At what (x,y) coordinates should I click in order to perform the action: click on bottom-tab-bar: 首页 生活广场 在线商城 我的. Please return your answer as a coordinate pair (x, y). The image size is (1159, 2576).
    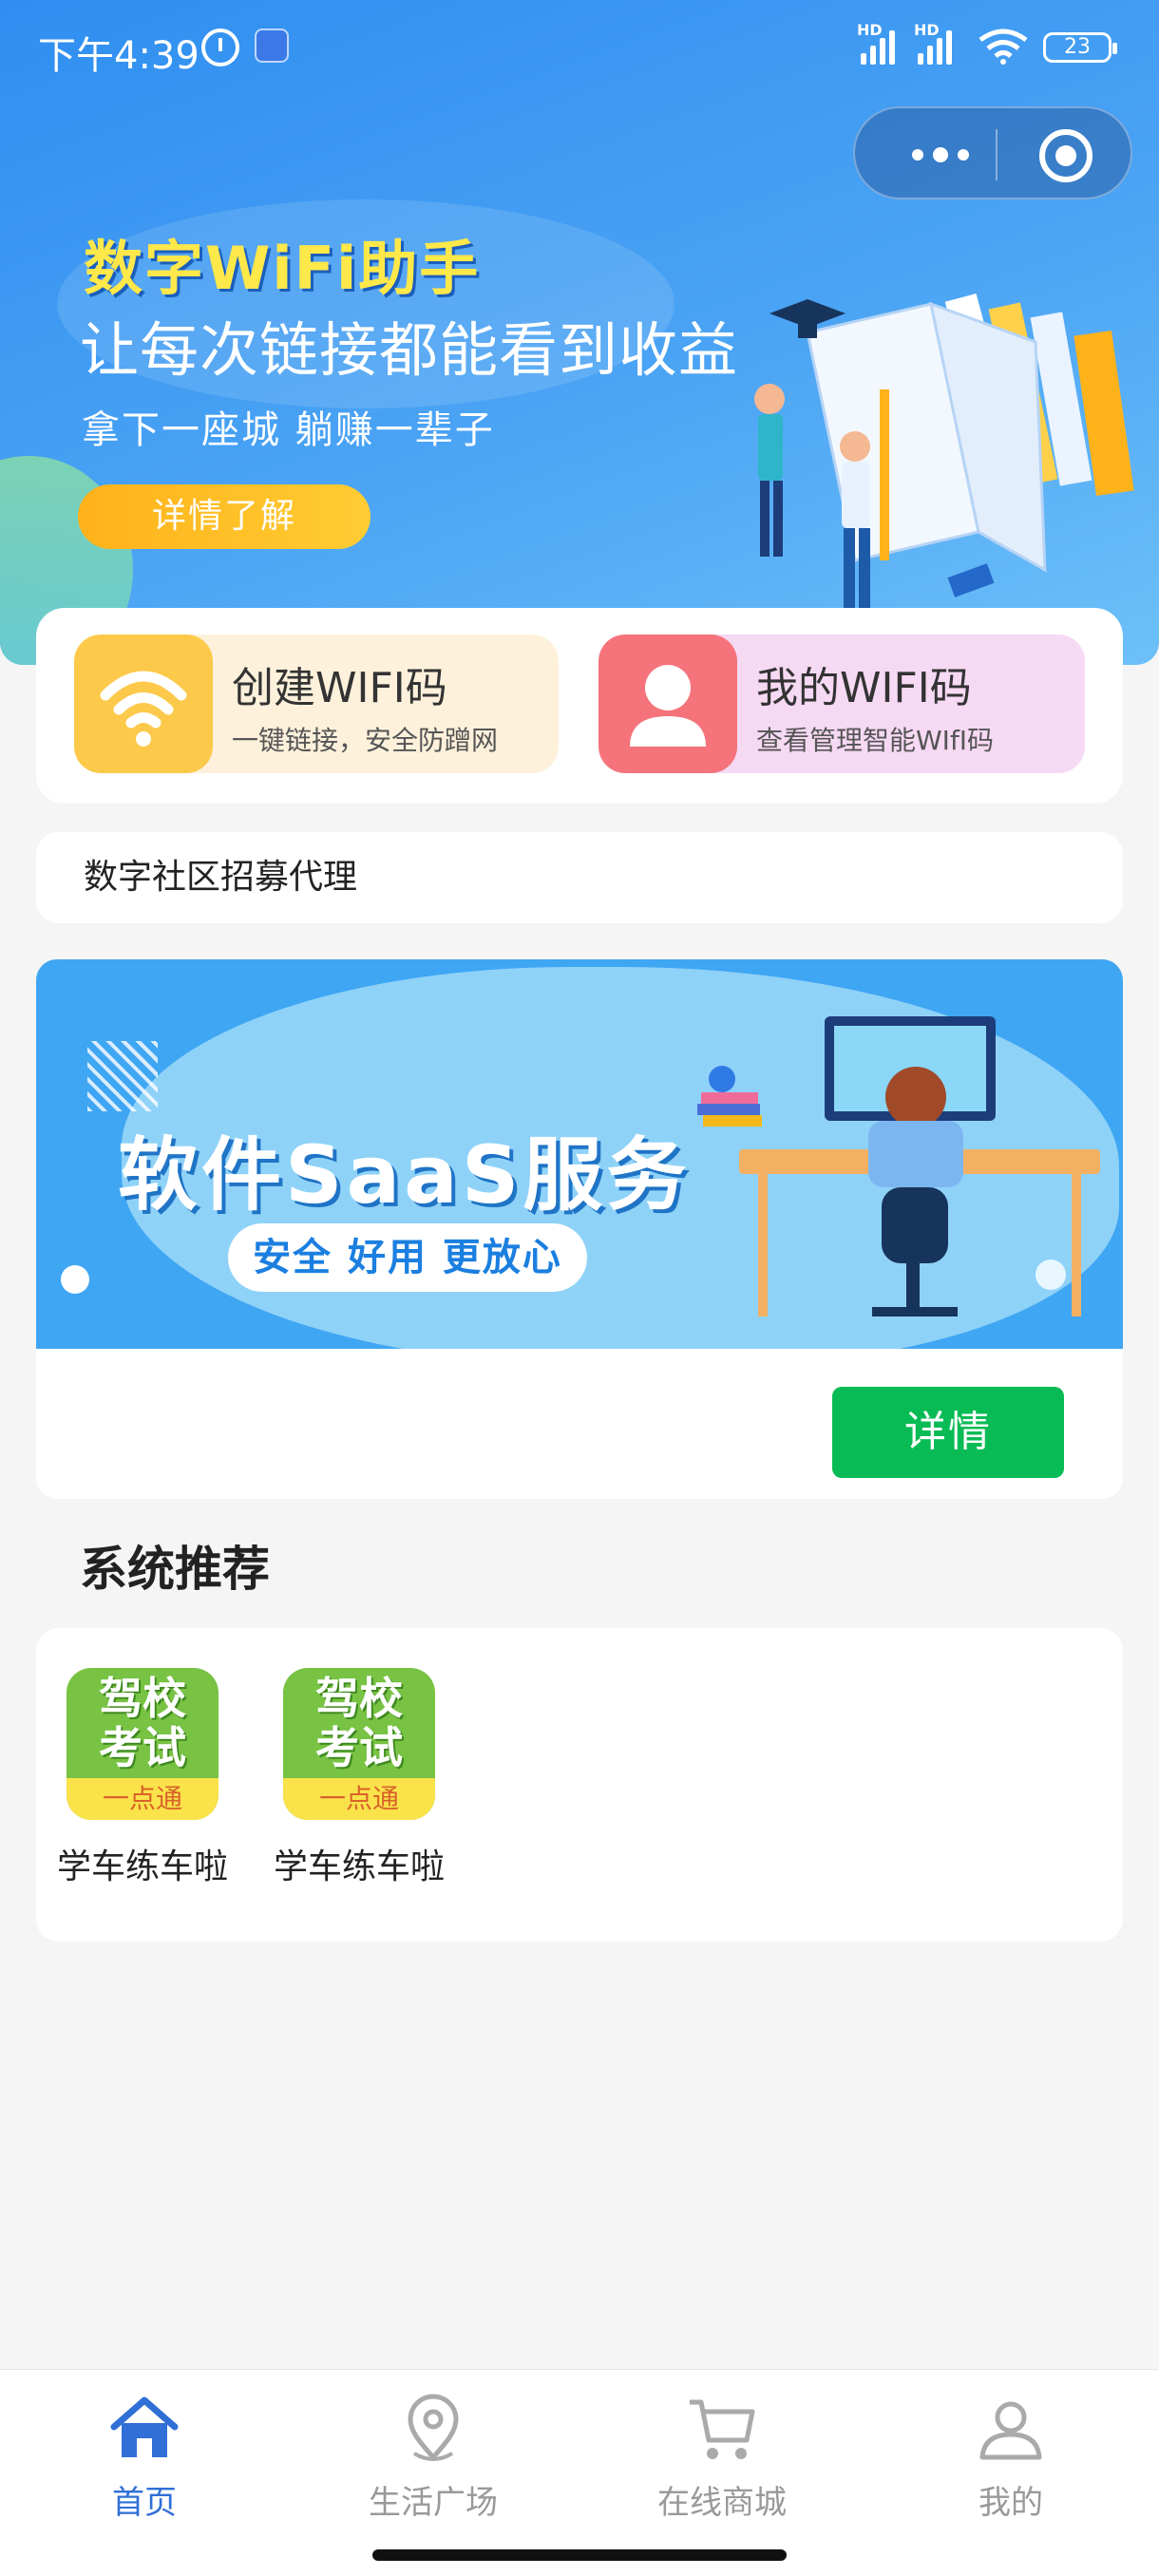
    Looking at the image, I should click on (579, 2472).